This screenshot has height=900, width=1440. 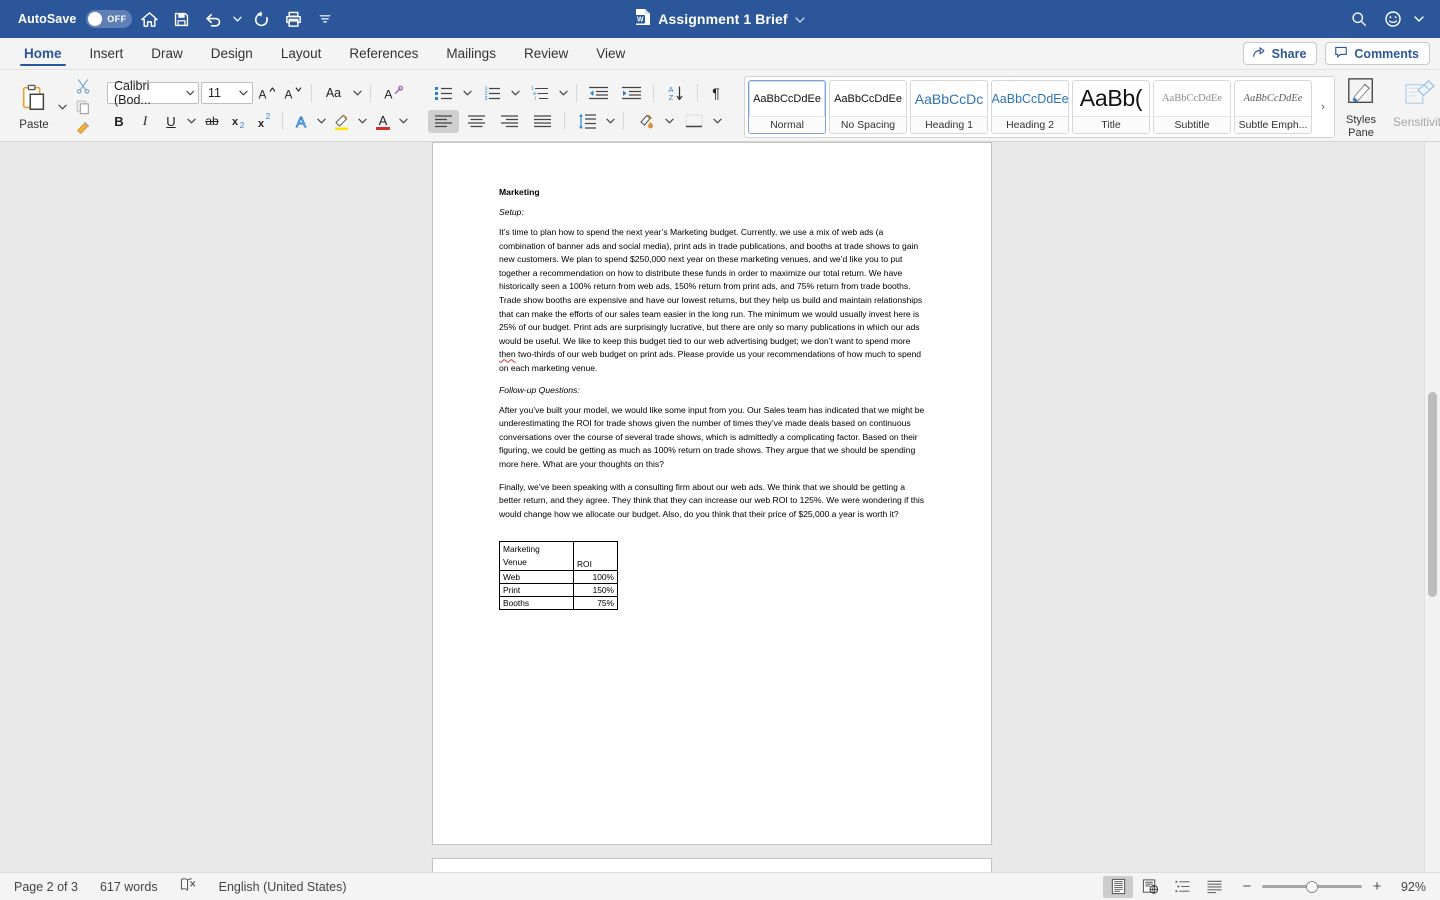 I want to click on change-case-chevron-down-icon, so click(x=357, y=93).